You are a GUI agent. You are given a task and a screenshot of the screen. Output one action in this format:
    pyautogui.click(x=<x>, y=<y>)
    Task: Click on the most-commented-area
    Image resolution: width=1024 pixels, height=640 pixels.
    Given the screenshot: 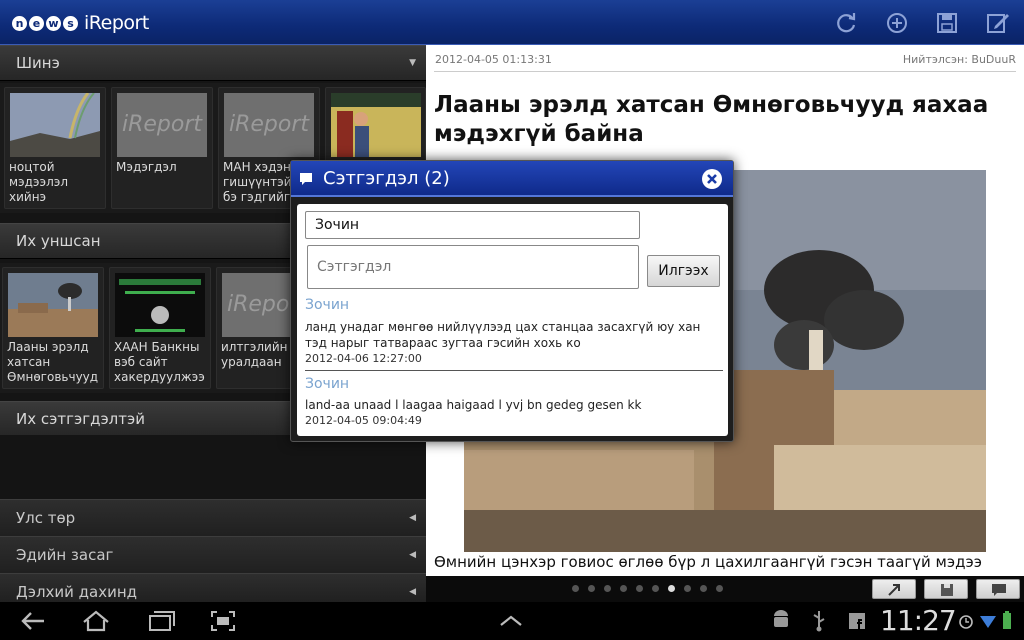 What is the action you would take?
    pyautogui.click(x=213, y=467)
    